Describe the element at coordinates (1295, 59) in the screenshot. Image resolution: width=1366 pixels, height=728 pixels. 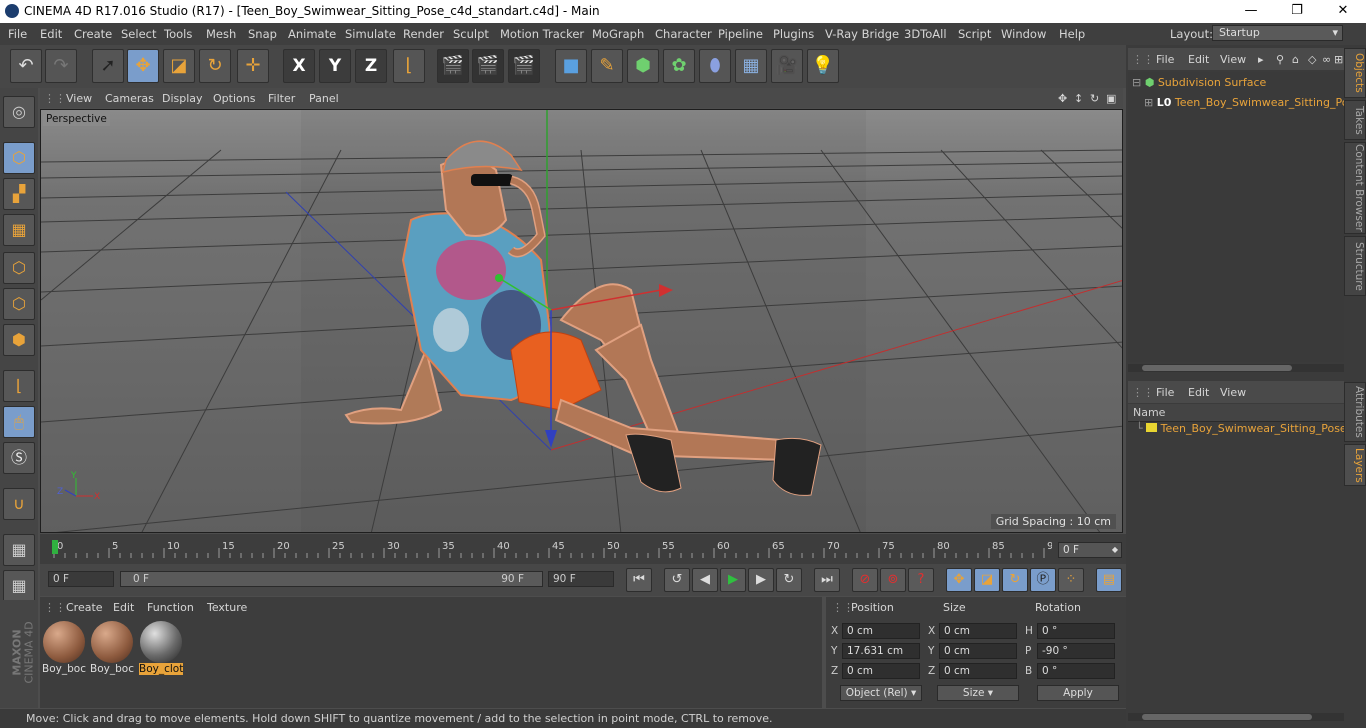
I see `home-icon: ⌂` at that location.